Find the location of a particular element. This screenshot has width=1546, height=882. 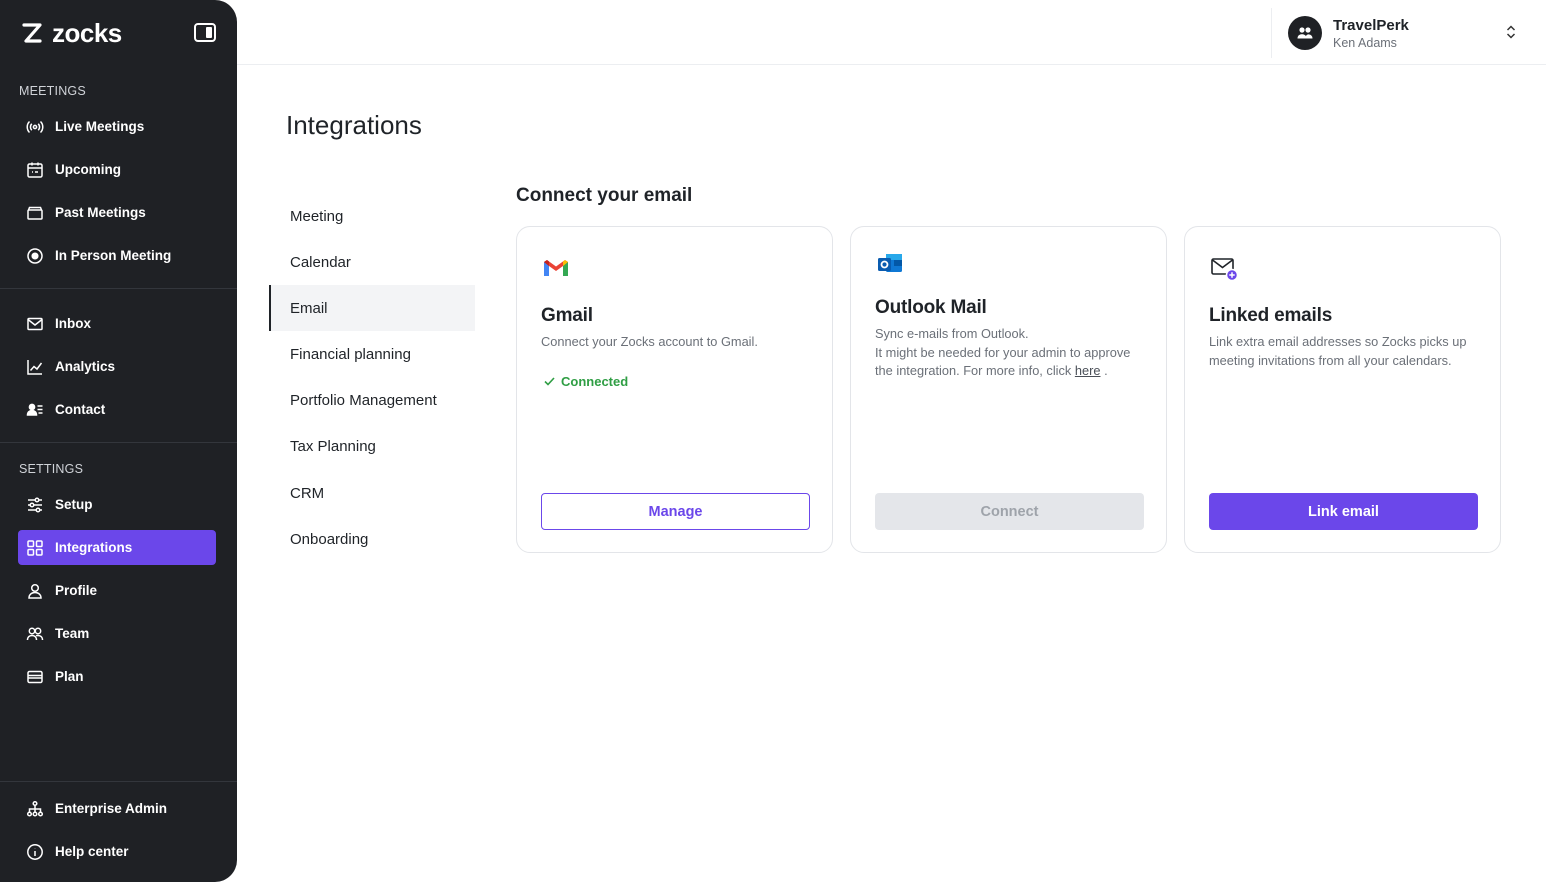

sidebar-item-label: Contact is located at coordinates (80, 409).